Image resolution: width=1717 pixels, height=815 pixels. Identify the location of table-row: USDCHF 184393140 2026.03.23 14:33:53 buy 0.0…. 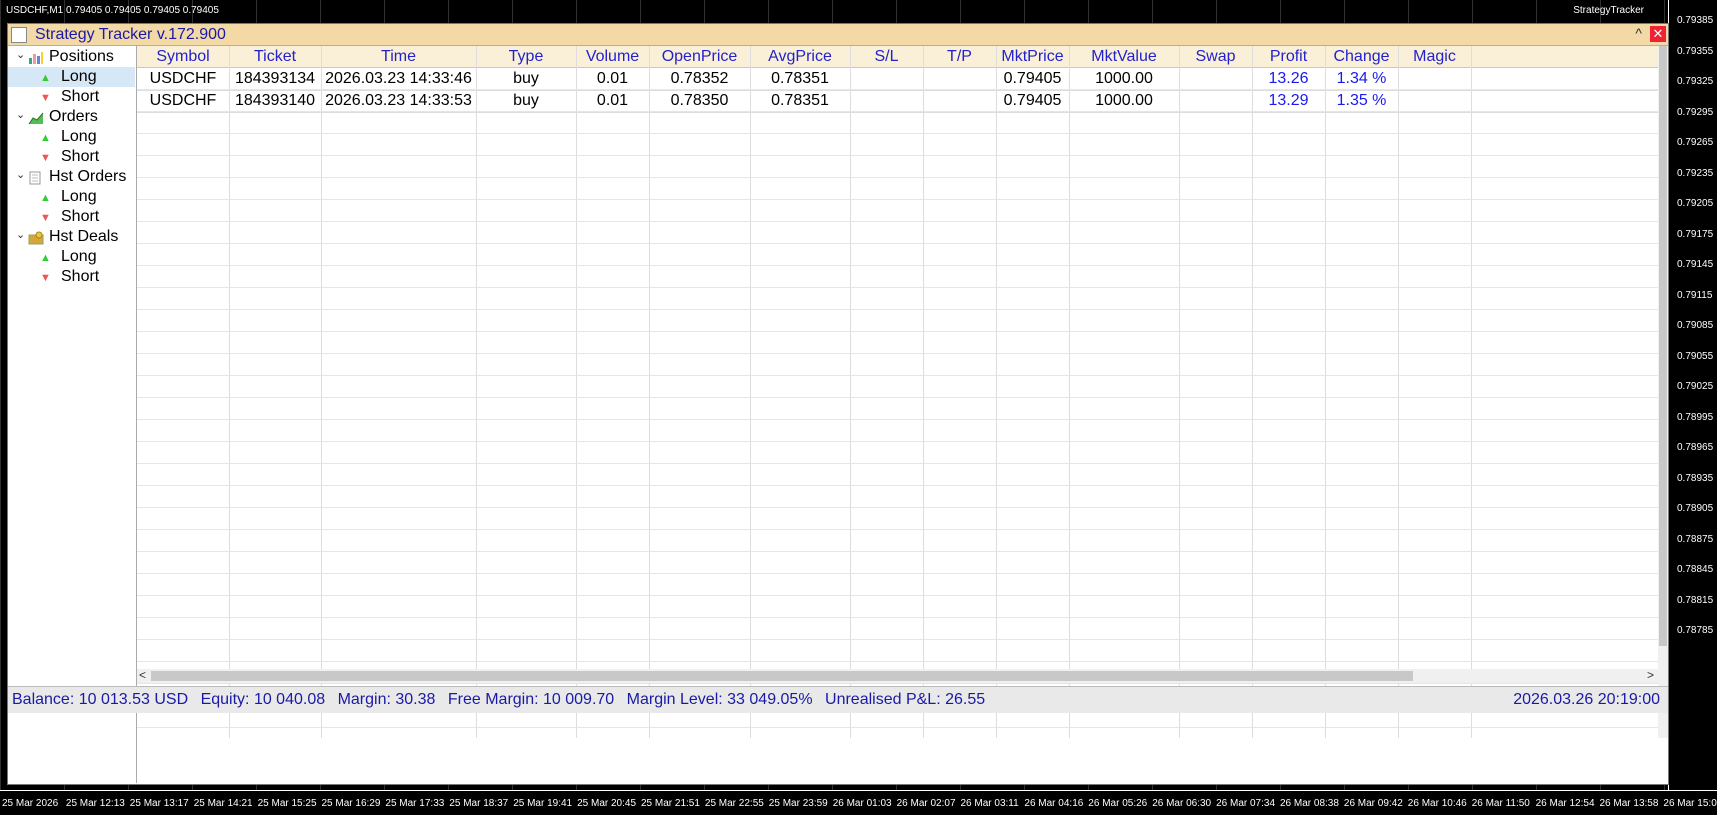
(902, 101).